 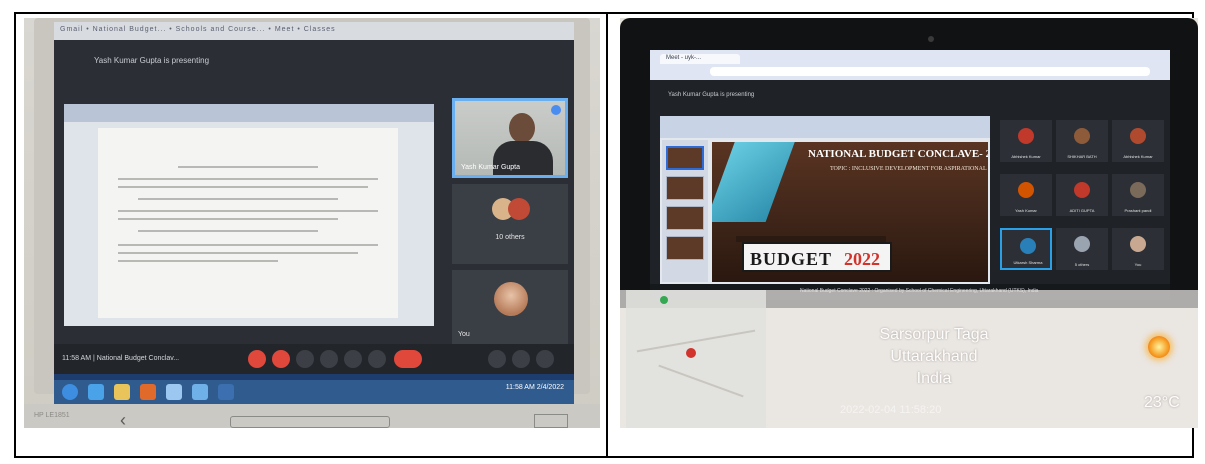 I want to click on map-marker-icon, so click(x=664, y=300).